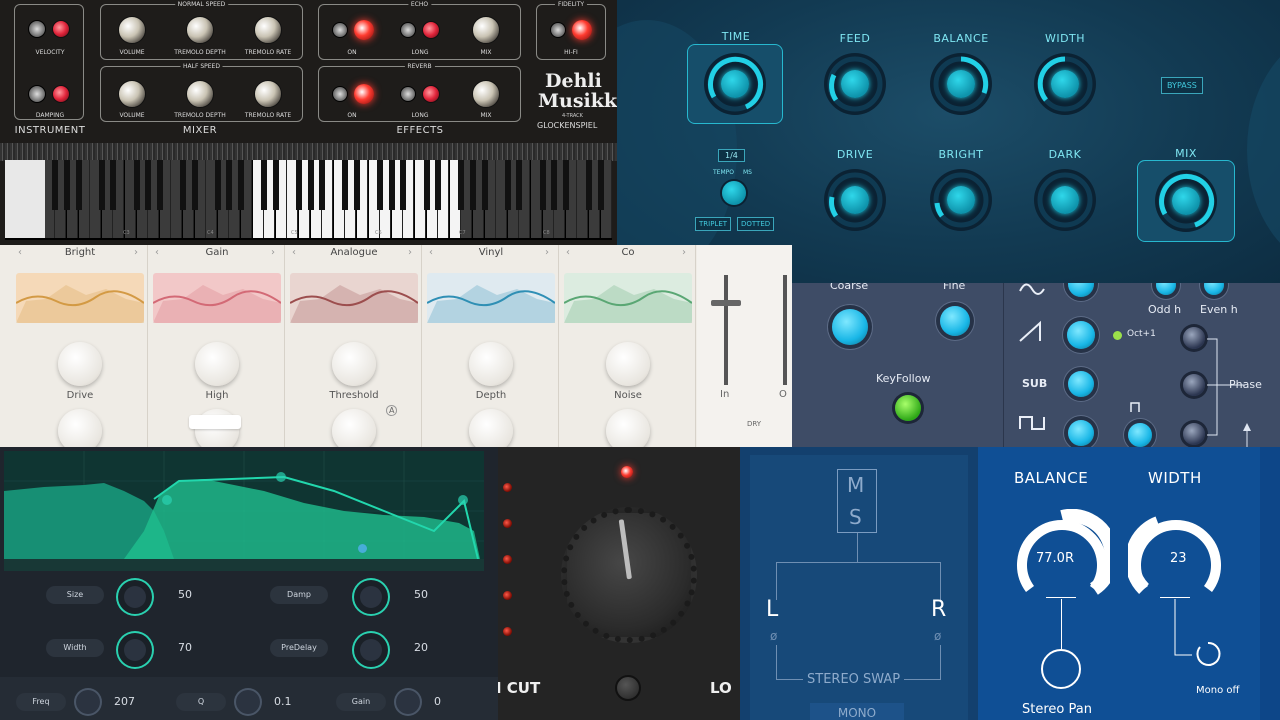  What do you see at coordinates (486, 94) in the screenshot?
I see `reverb-mix-knob` at bounding box center [486, 94].